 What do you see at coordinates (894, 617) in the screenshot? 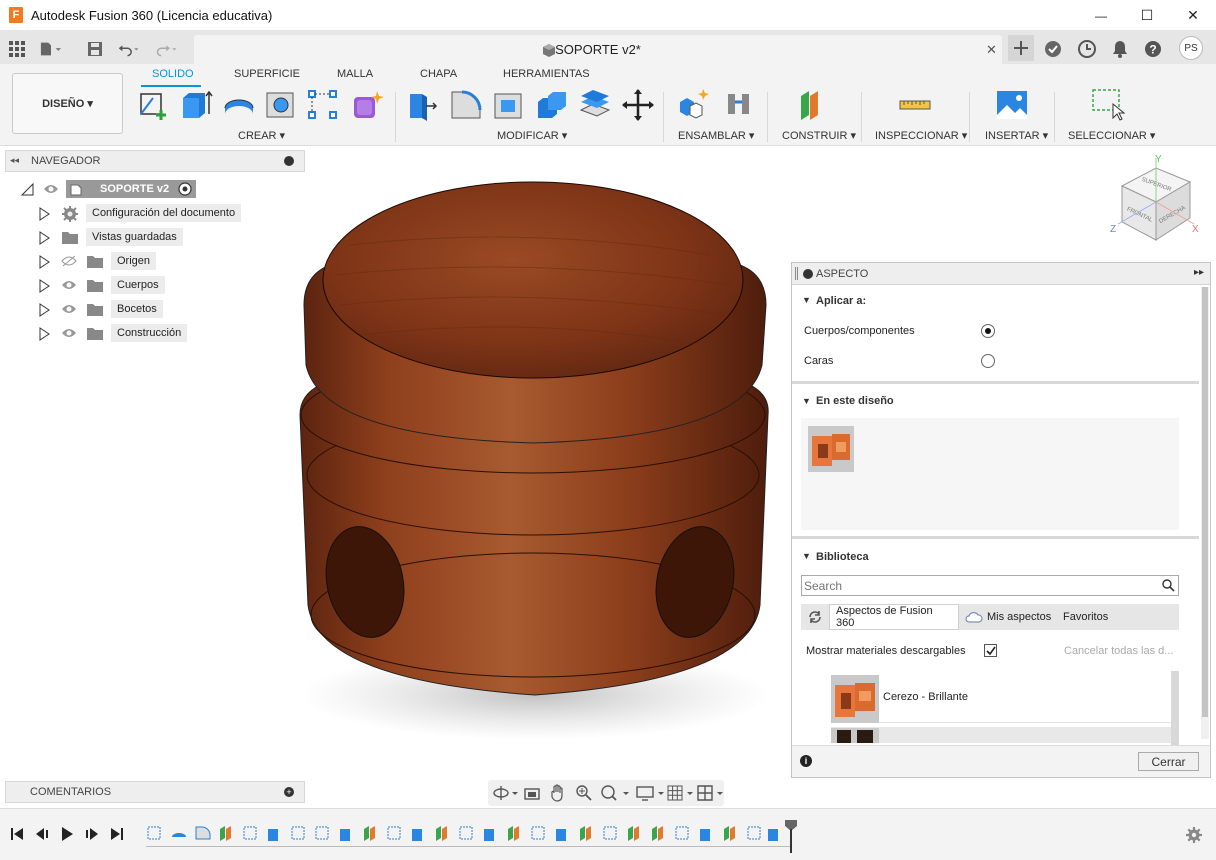
I see `tab-fusion-appearances: Aspectos de Fusion 360` at bounding box center [894, 617].